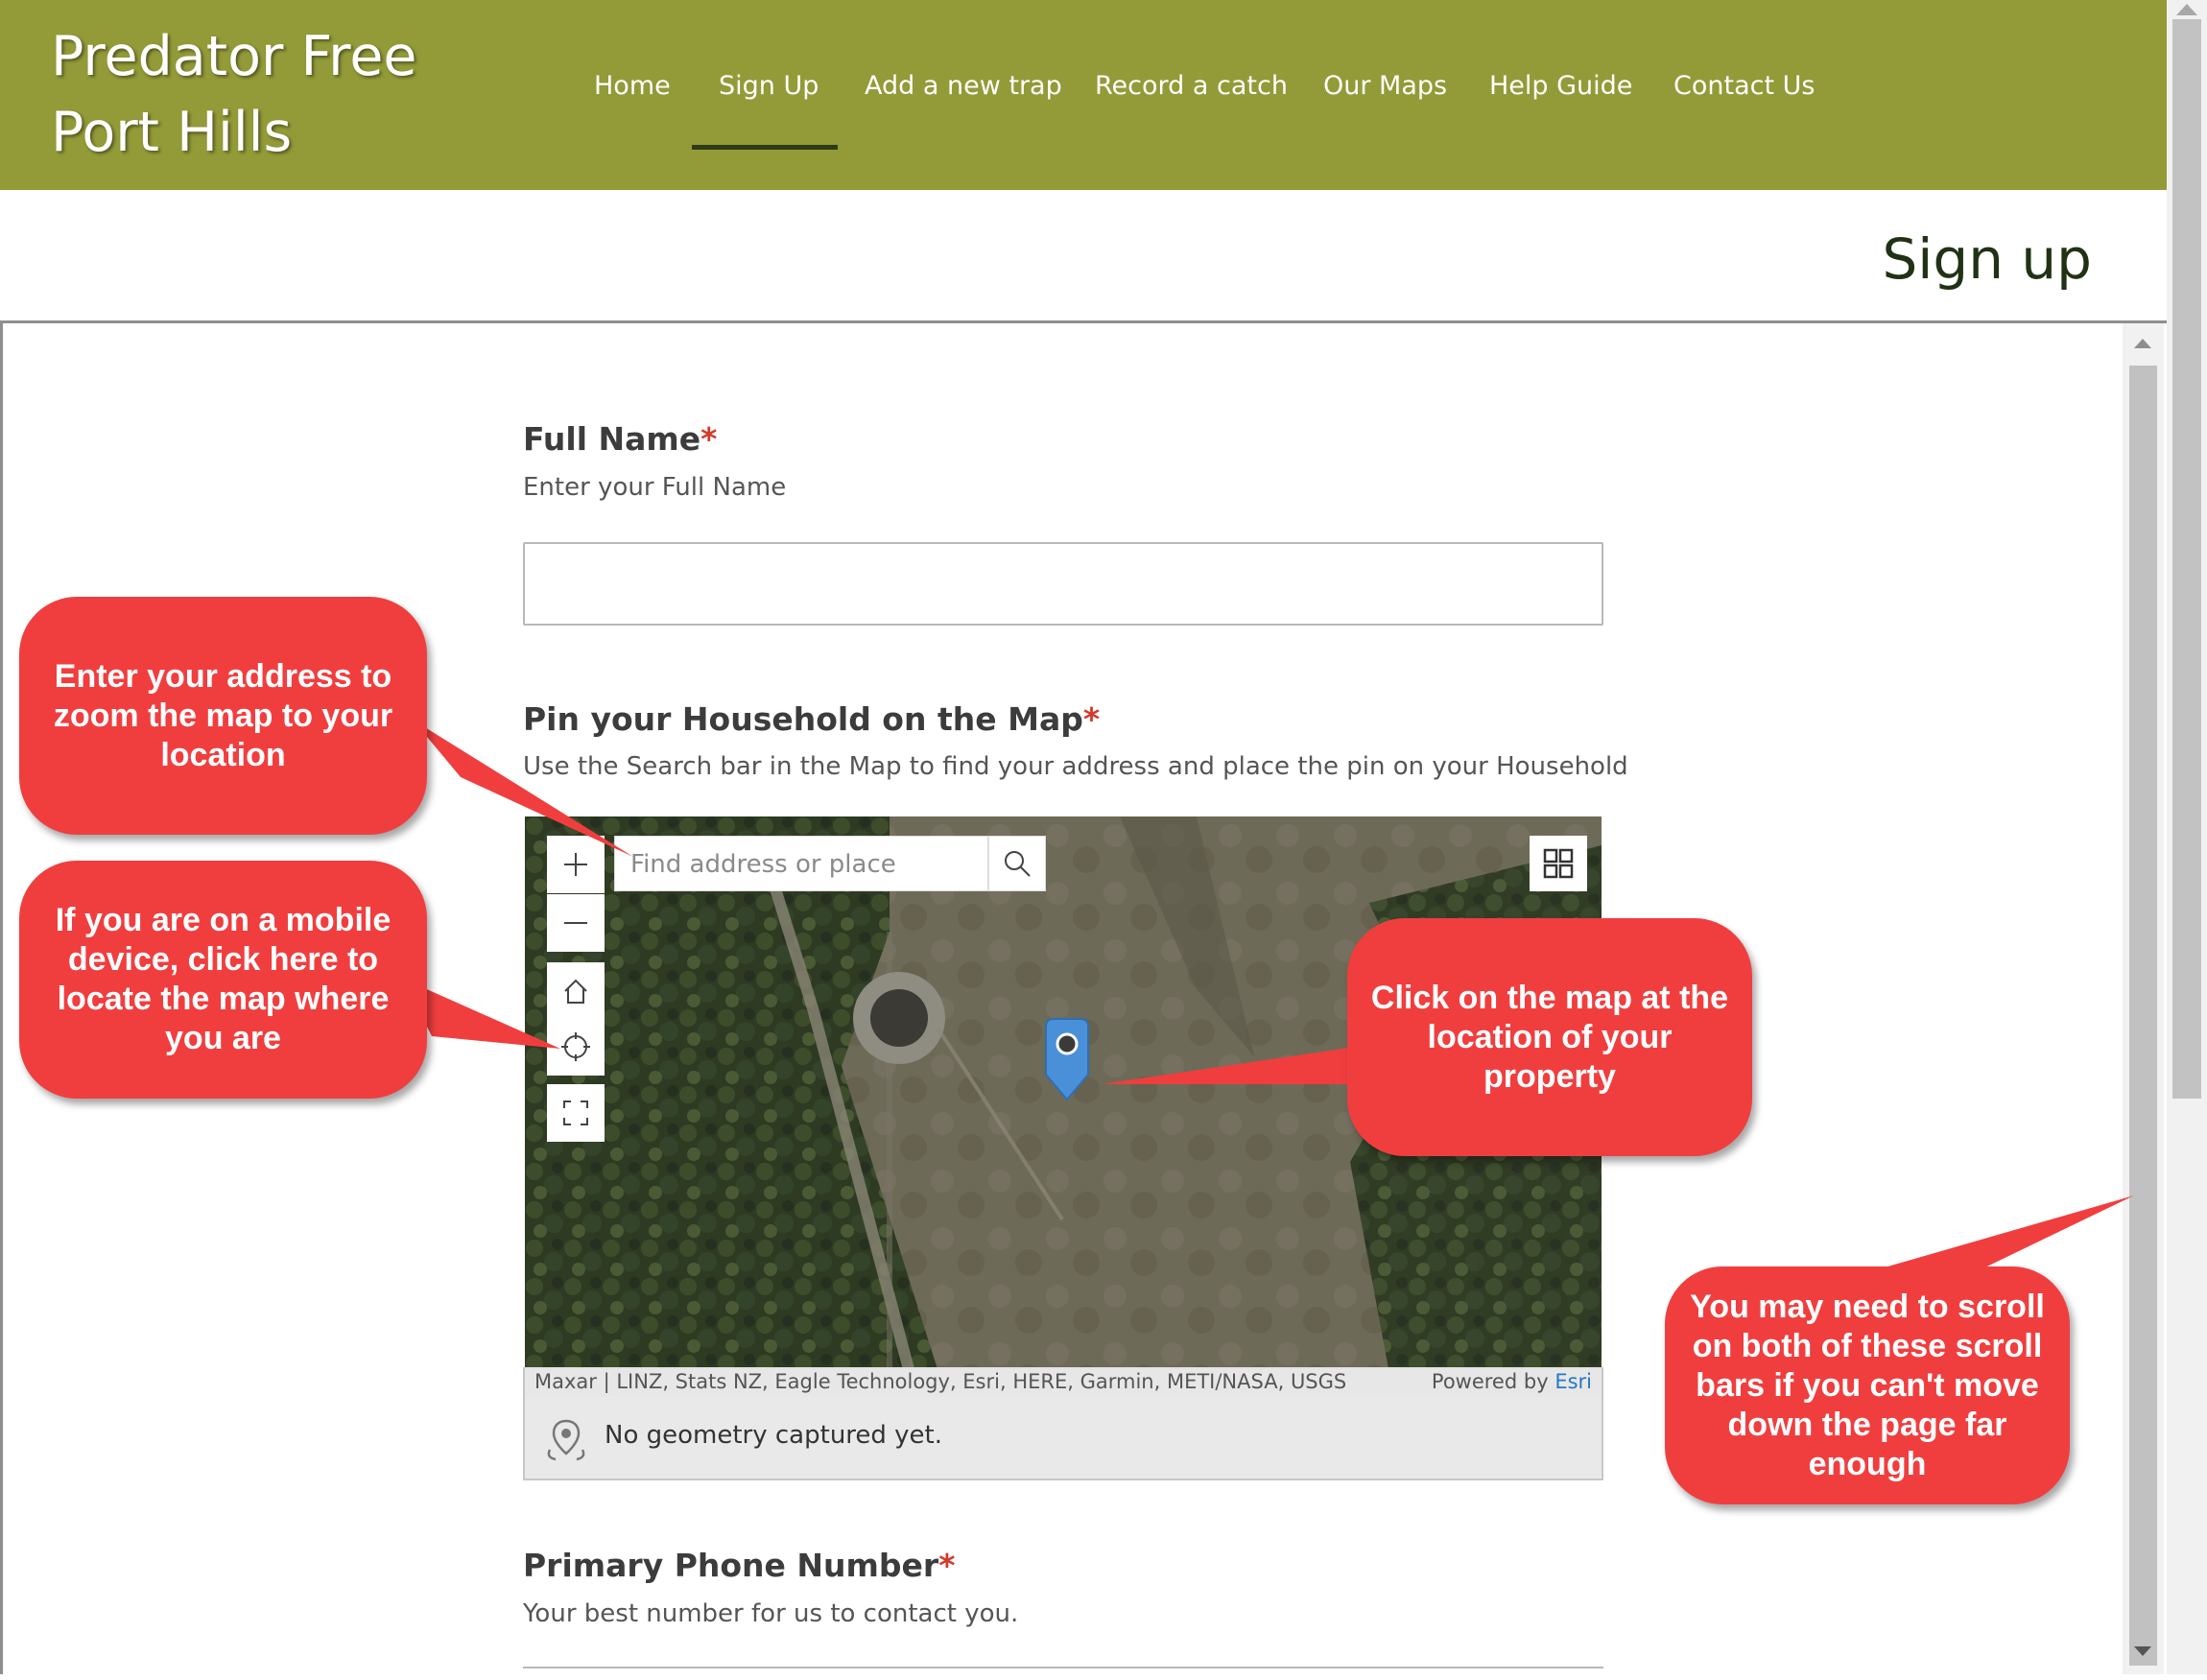  I want to click on locate-button, so click(576, 1047).